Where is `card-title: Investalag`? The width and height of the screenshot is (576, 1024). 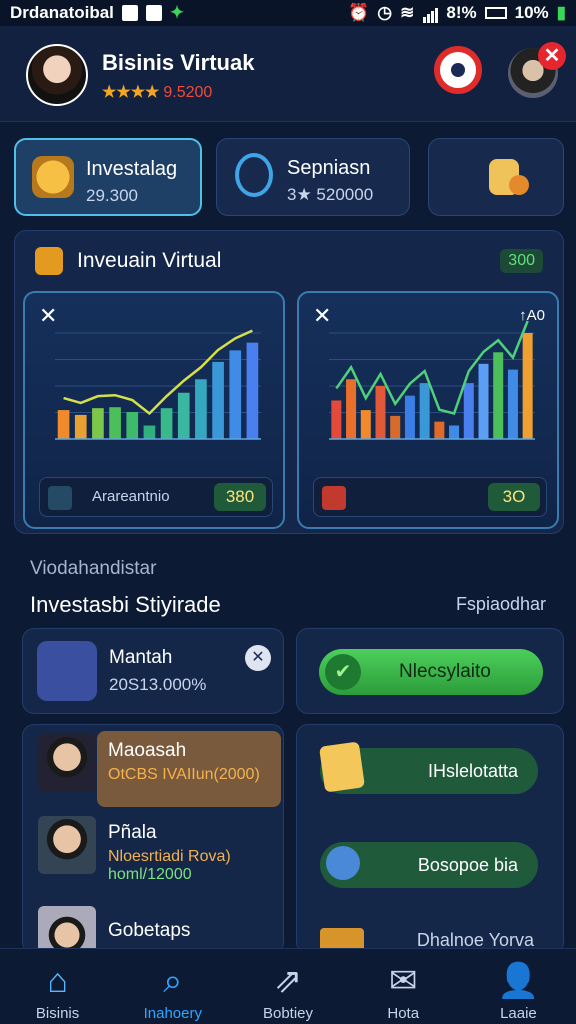 card-title: Investalag is located at coordinates (132, 169).